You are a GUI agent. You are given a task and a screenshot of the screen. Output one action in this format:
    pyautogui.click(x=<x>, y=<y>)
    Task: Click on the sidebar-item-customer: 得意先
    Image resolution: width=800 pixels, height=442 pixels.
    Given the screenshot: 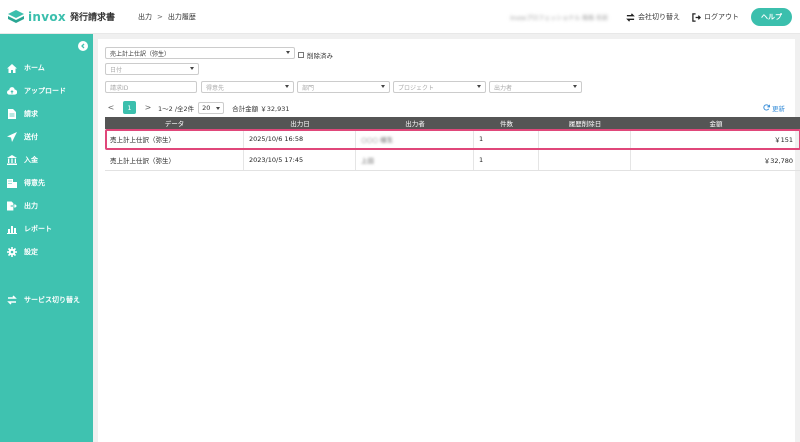 What is the action you would take?
    pyautogui.click(x=46, y=183)
    